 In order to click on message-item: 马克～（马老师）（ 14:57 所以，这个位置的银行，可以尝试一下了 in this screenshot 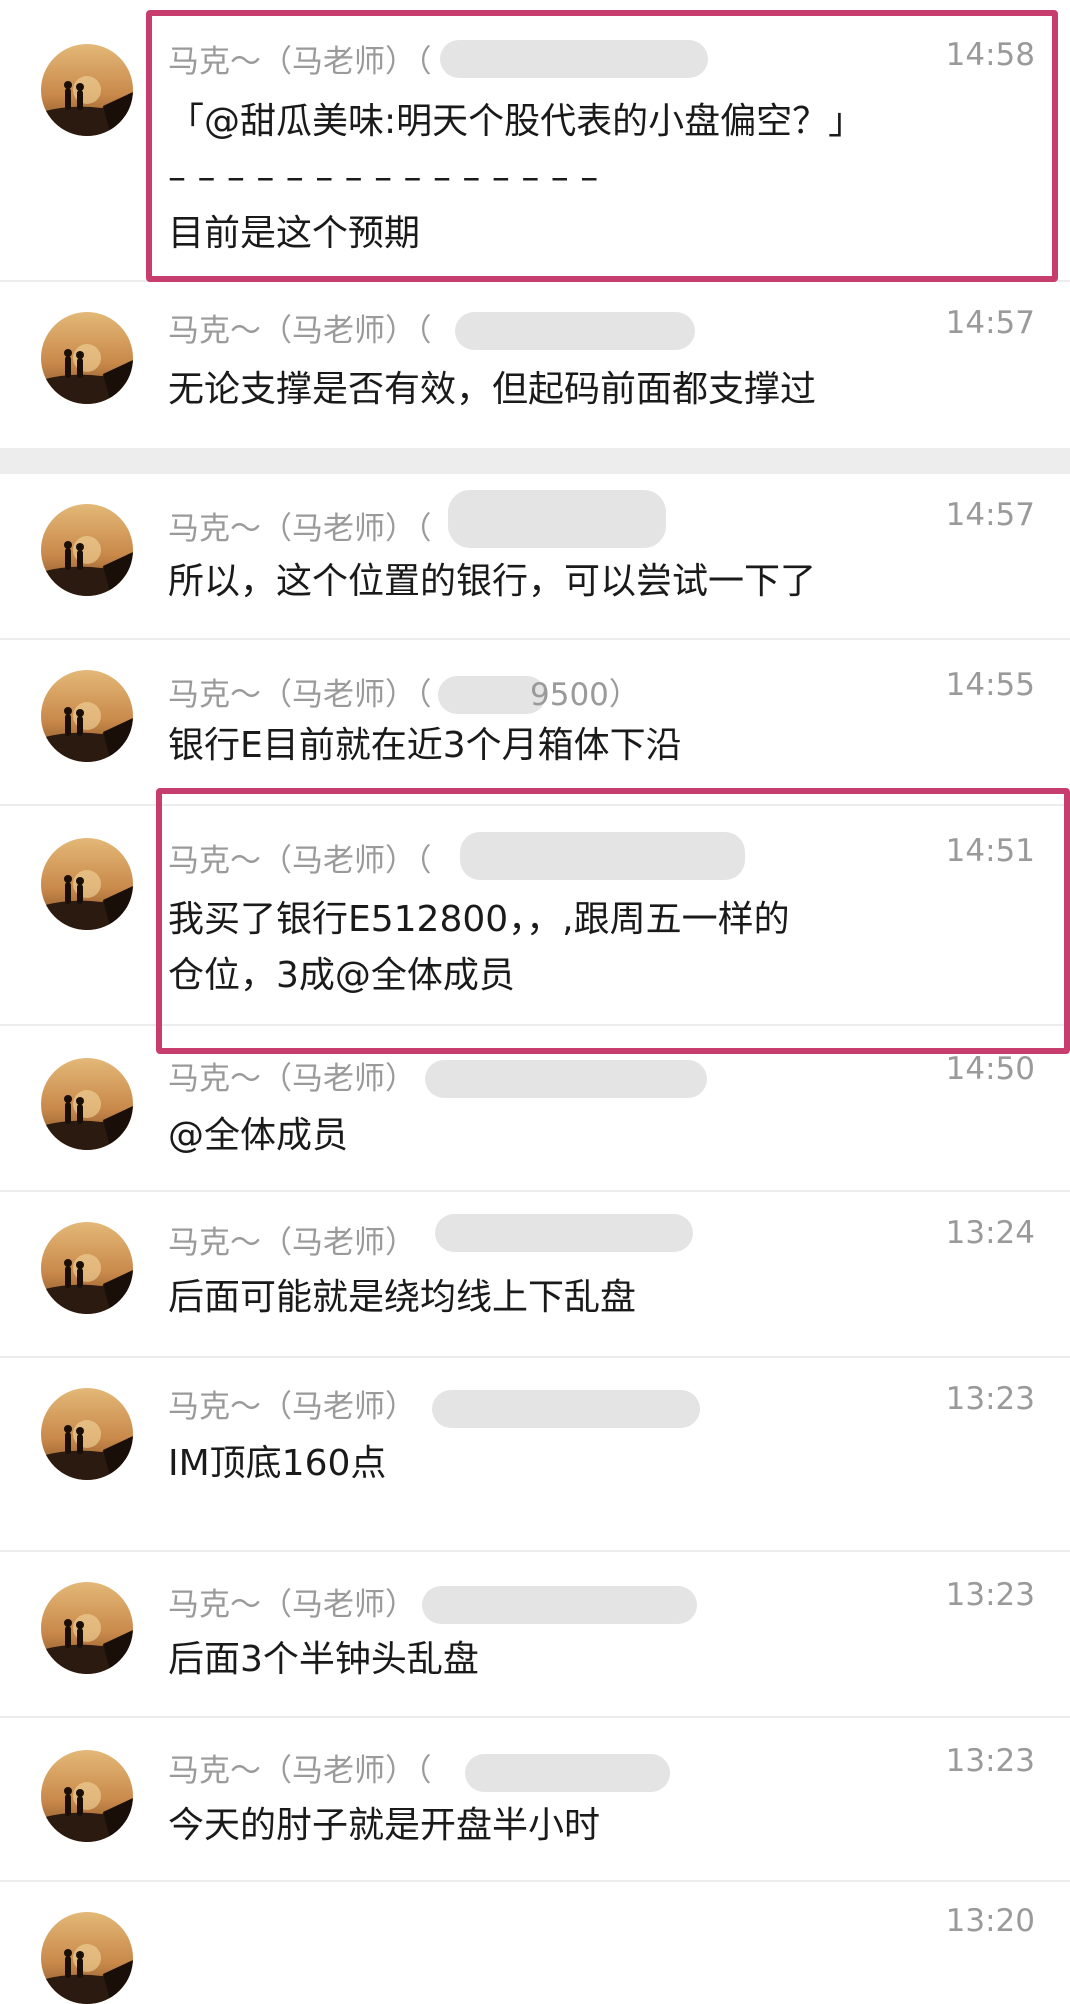, I will do `click(535, 557)`.